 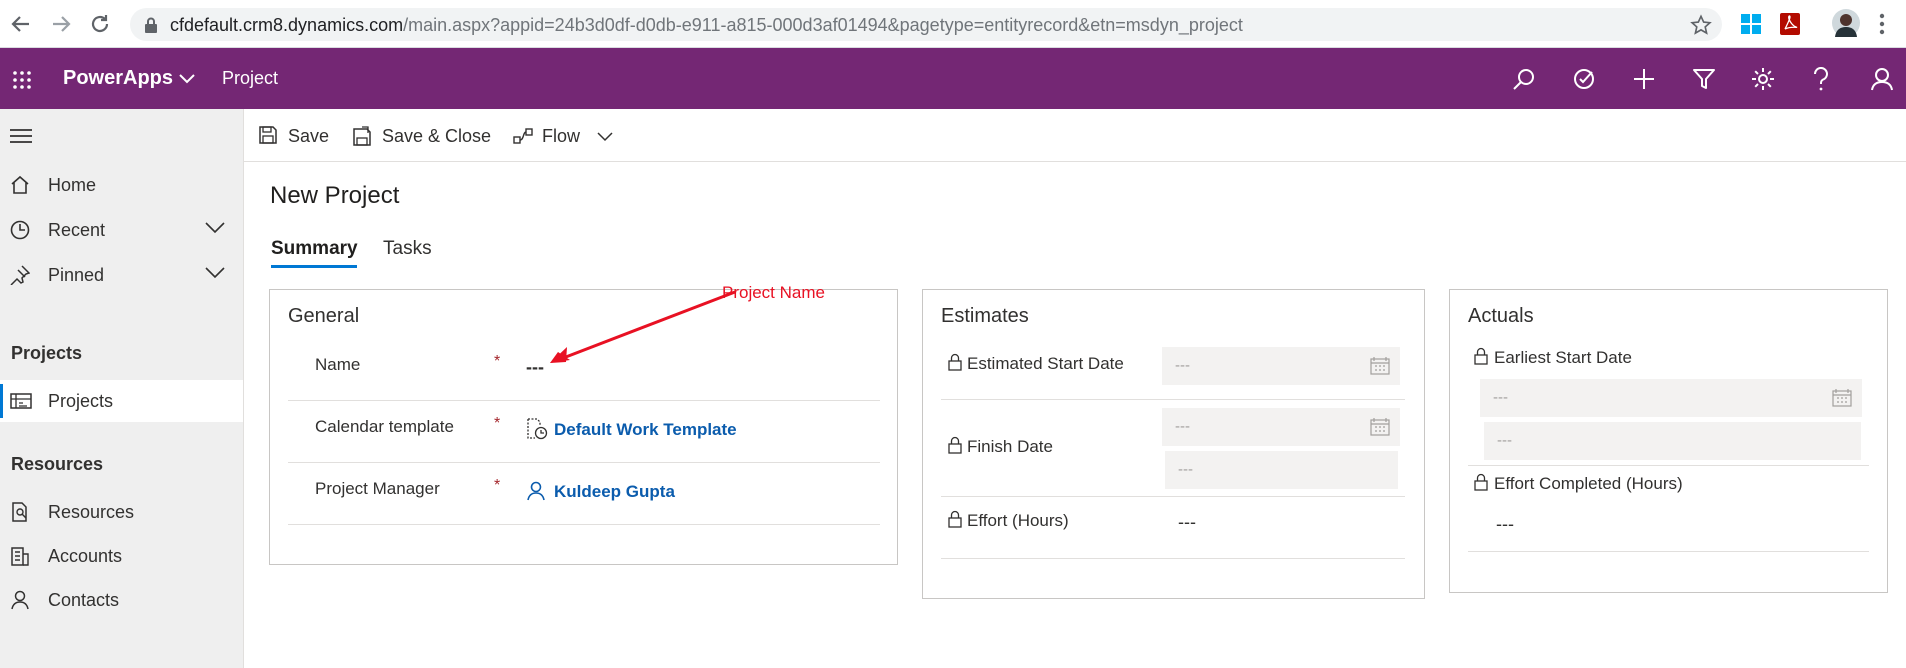 I want to click on flow-button: Flow, so click(x=568, y=136).